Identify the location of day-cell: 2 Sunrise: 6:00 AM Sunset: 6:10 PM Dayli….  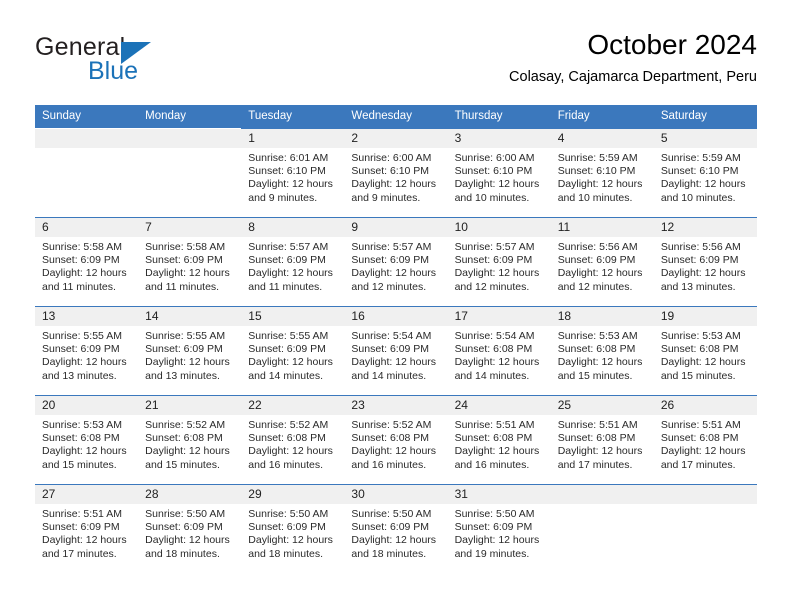
(396, 173).